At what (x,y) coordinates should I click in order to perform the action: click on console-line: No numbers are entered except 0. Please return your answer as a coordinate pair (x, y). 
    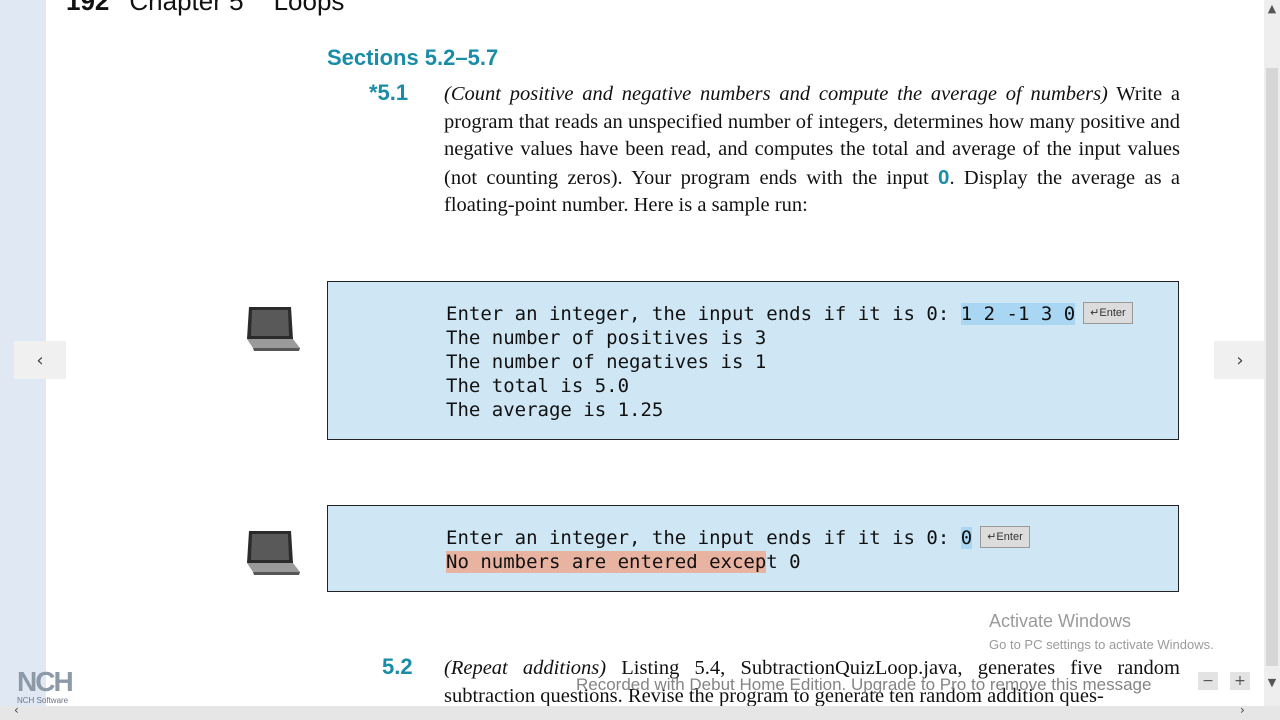
    Looking at the image, I should click on (623, 562).